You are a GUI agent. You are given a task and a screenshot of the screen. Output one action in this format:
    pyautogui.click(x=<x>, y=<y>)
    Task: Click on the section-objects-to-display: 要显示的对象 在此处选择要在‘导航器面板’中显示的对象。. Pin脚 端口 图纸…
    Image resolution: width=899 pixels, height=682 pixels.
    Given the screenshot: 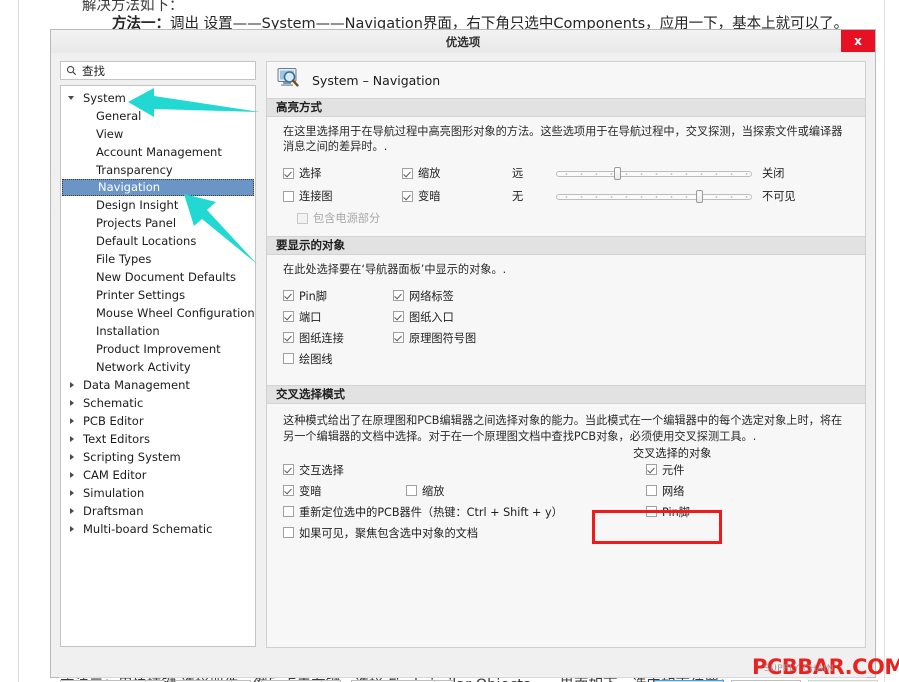 What is the action you would take?
    pyautogui.click(x=566, y=304)
    